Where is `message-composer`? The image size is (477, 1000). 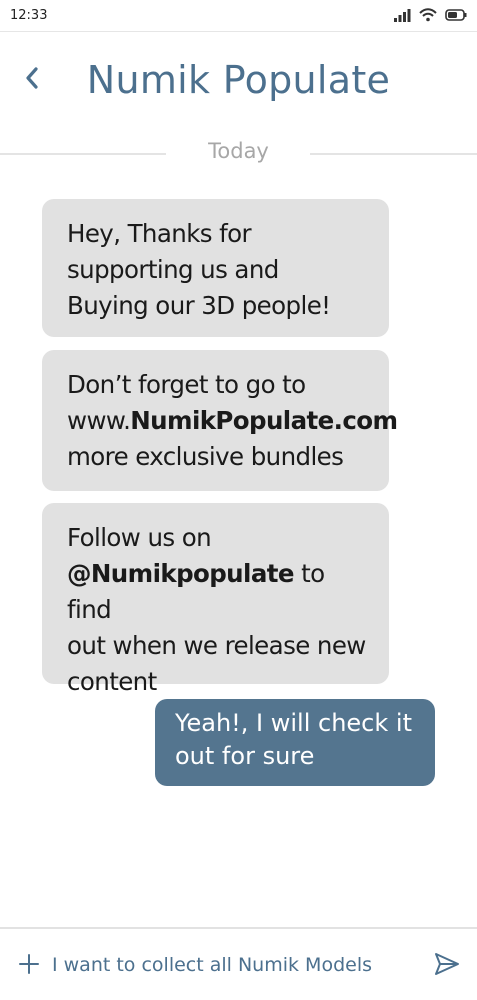
message-composer is located at coordinates (238, 964).